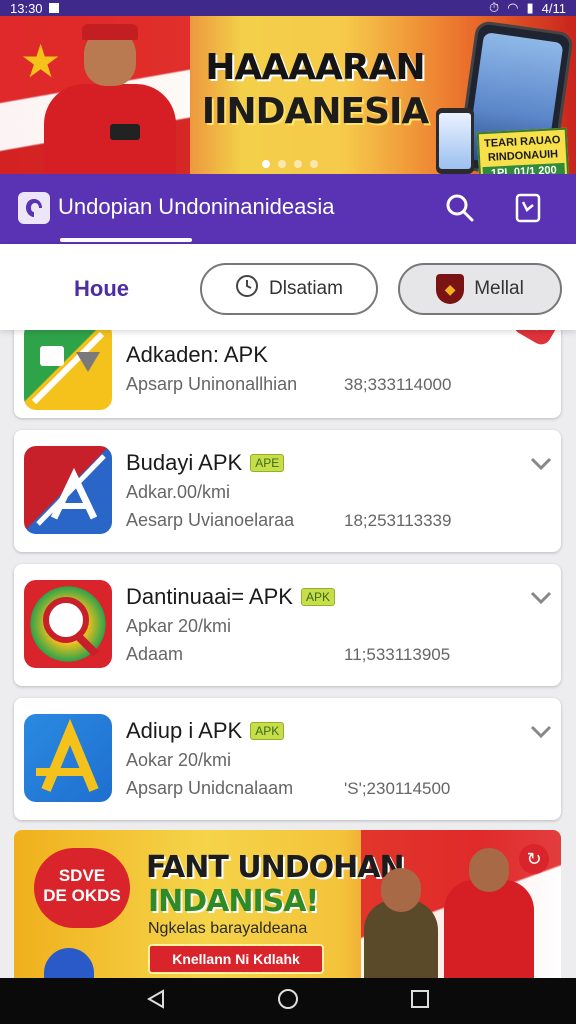 This screenshot has width=576, height=1024. I want to click on promo-headline-2: INDANISA!, so click(233, 901).